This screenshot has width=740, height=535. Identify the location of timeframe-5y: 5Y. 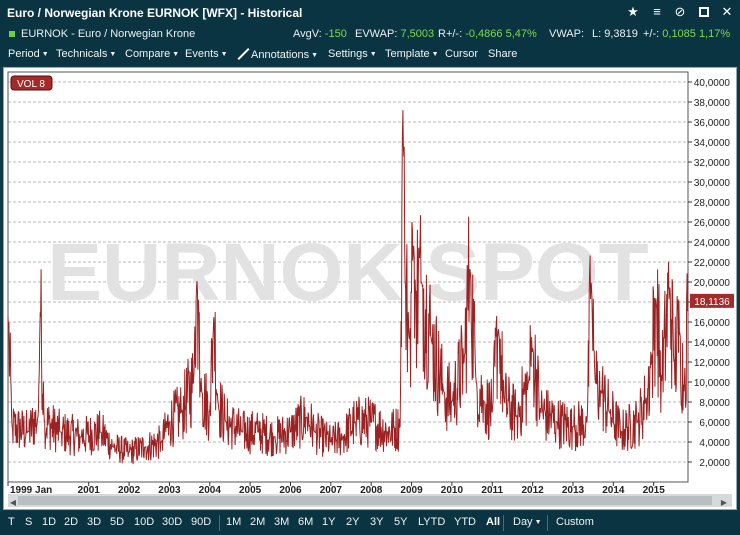
(400, 522).